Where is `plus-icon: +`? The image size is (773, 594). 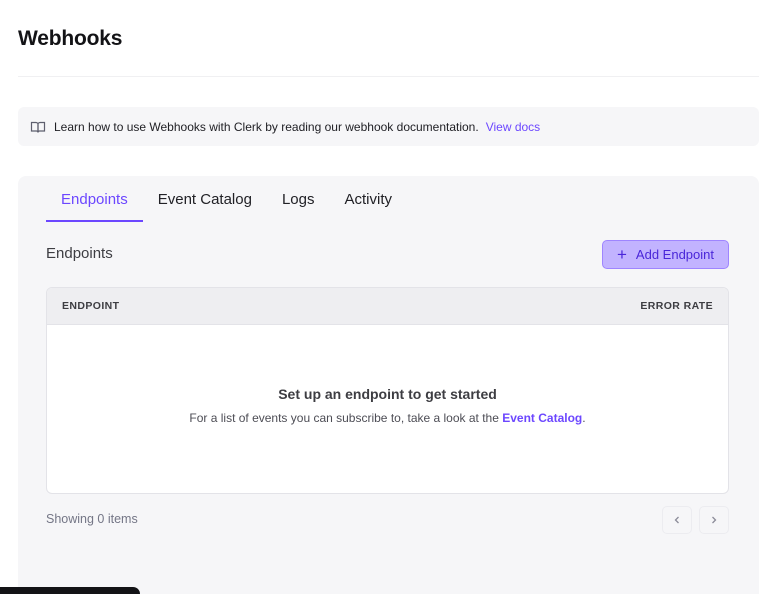
plus-icon: + is located at coordinates (621, 254).